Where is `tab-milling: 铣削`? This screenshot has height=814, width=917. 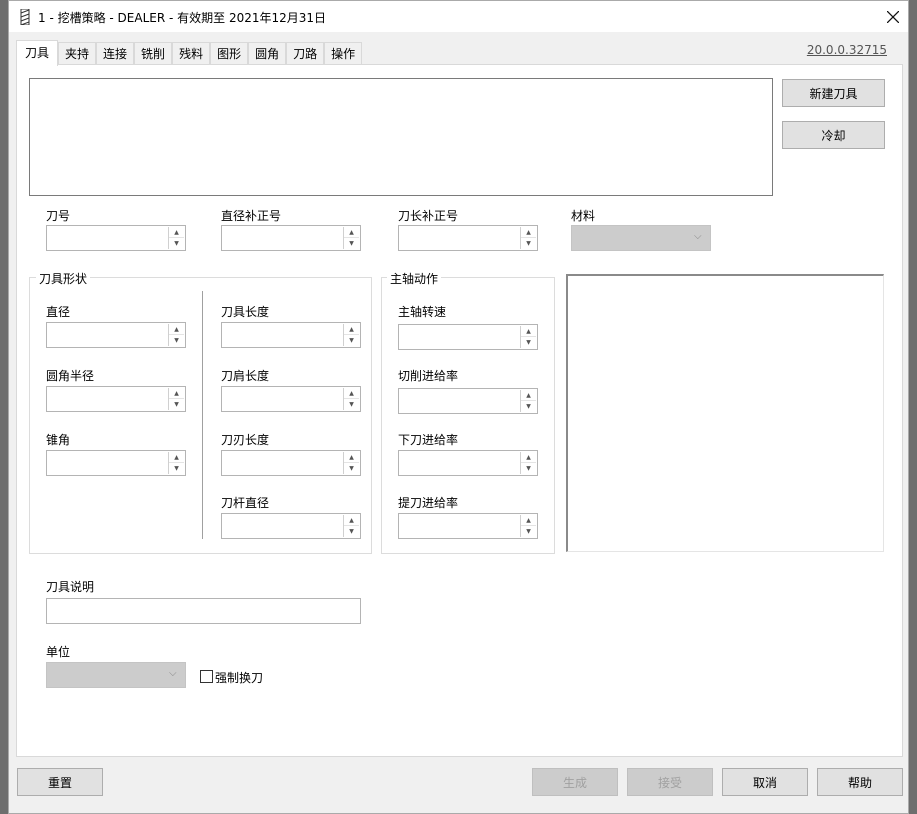 tab-milling: 铣削 is located at coordinates (153, 53).